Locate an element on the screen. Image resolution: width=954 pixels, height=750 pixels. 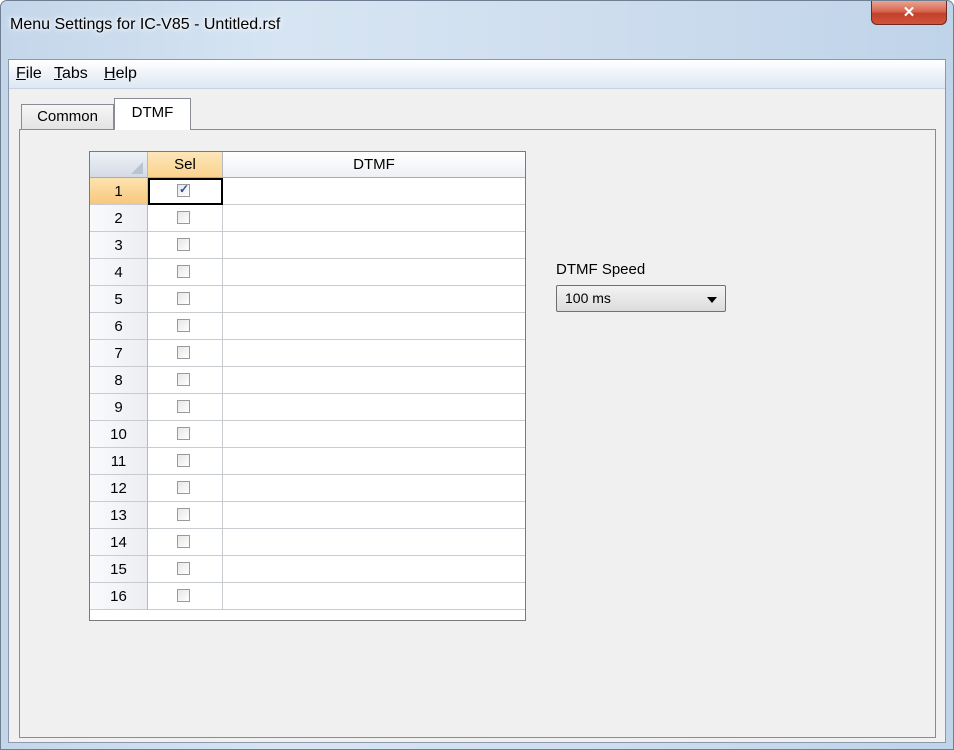
row-header: 11 is located at coordinates (119, 461).